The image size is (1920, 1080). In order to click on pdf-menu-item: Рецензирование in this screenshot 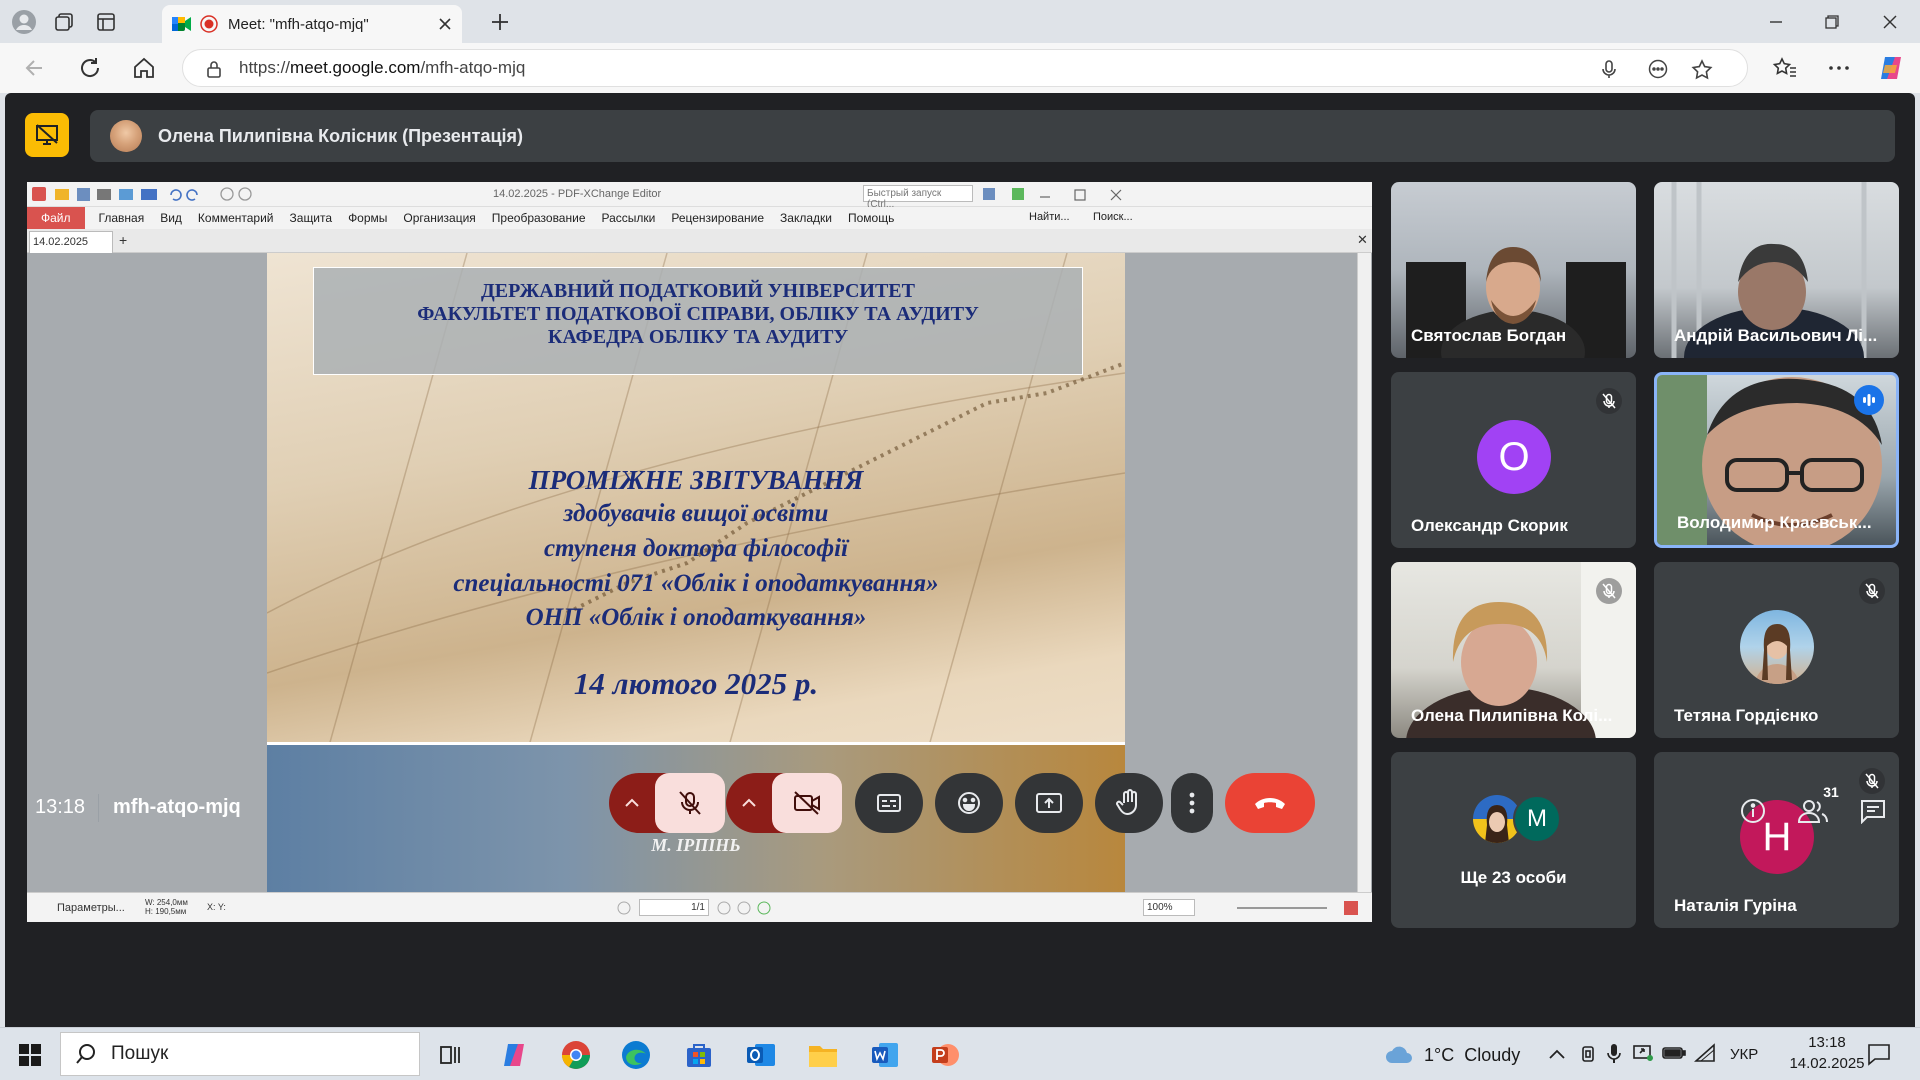, I will do `click(717, 218)`.